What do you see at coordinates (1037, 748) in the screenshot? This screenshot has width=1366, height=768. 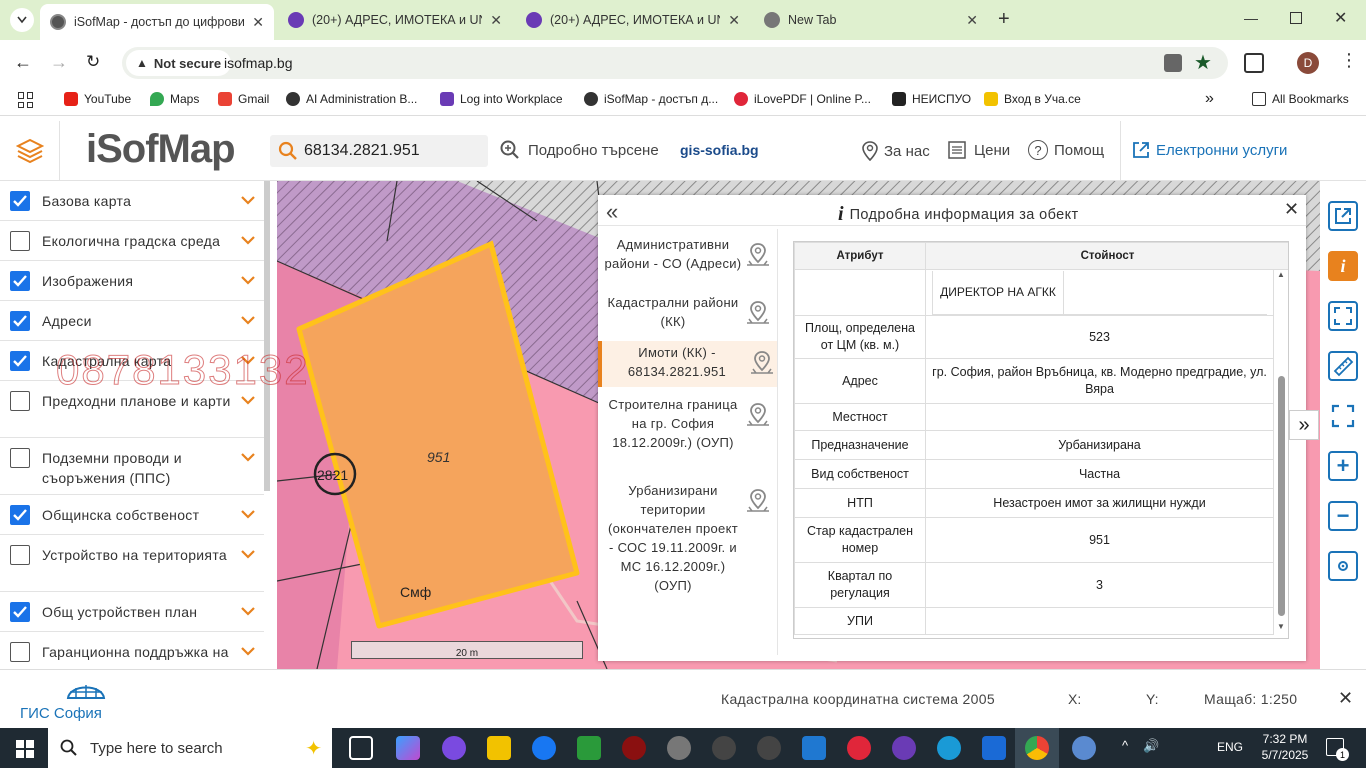 I see `chrome-task-active` at bounding box center [1037, 748].